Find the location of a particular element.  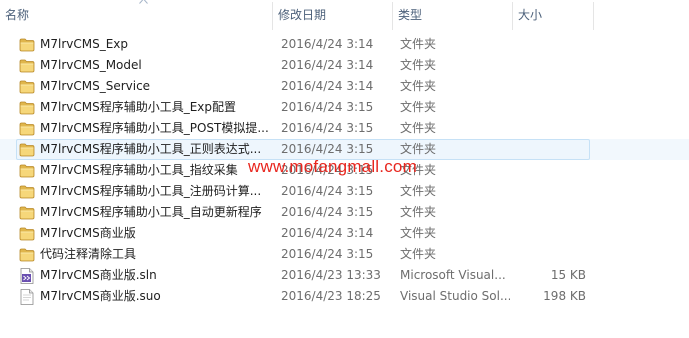

file-name: M7lrvCMS商业版 is located at coordinates (88, 233).